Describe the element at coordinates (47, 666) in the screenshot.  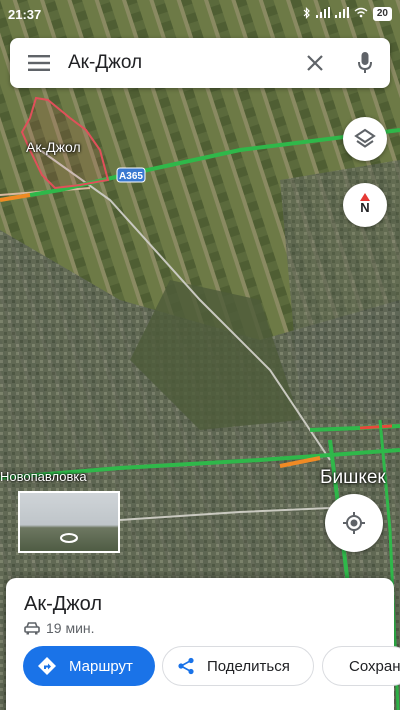
I see `directions-icon` at that location.